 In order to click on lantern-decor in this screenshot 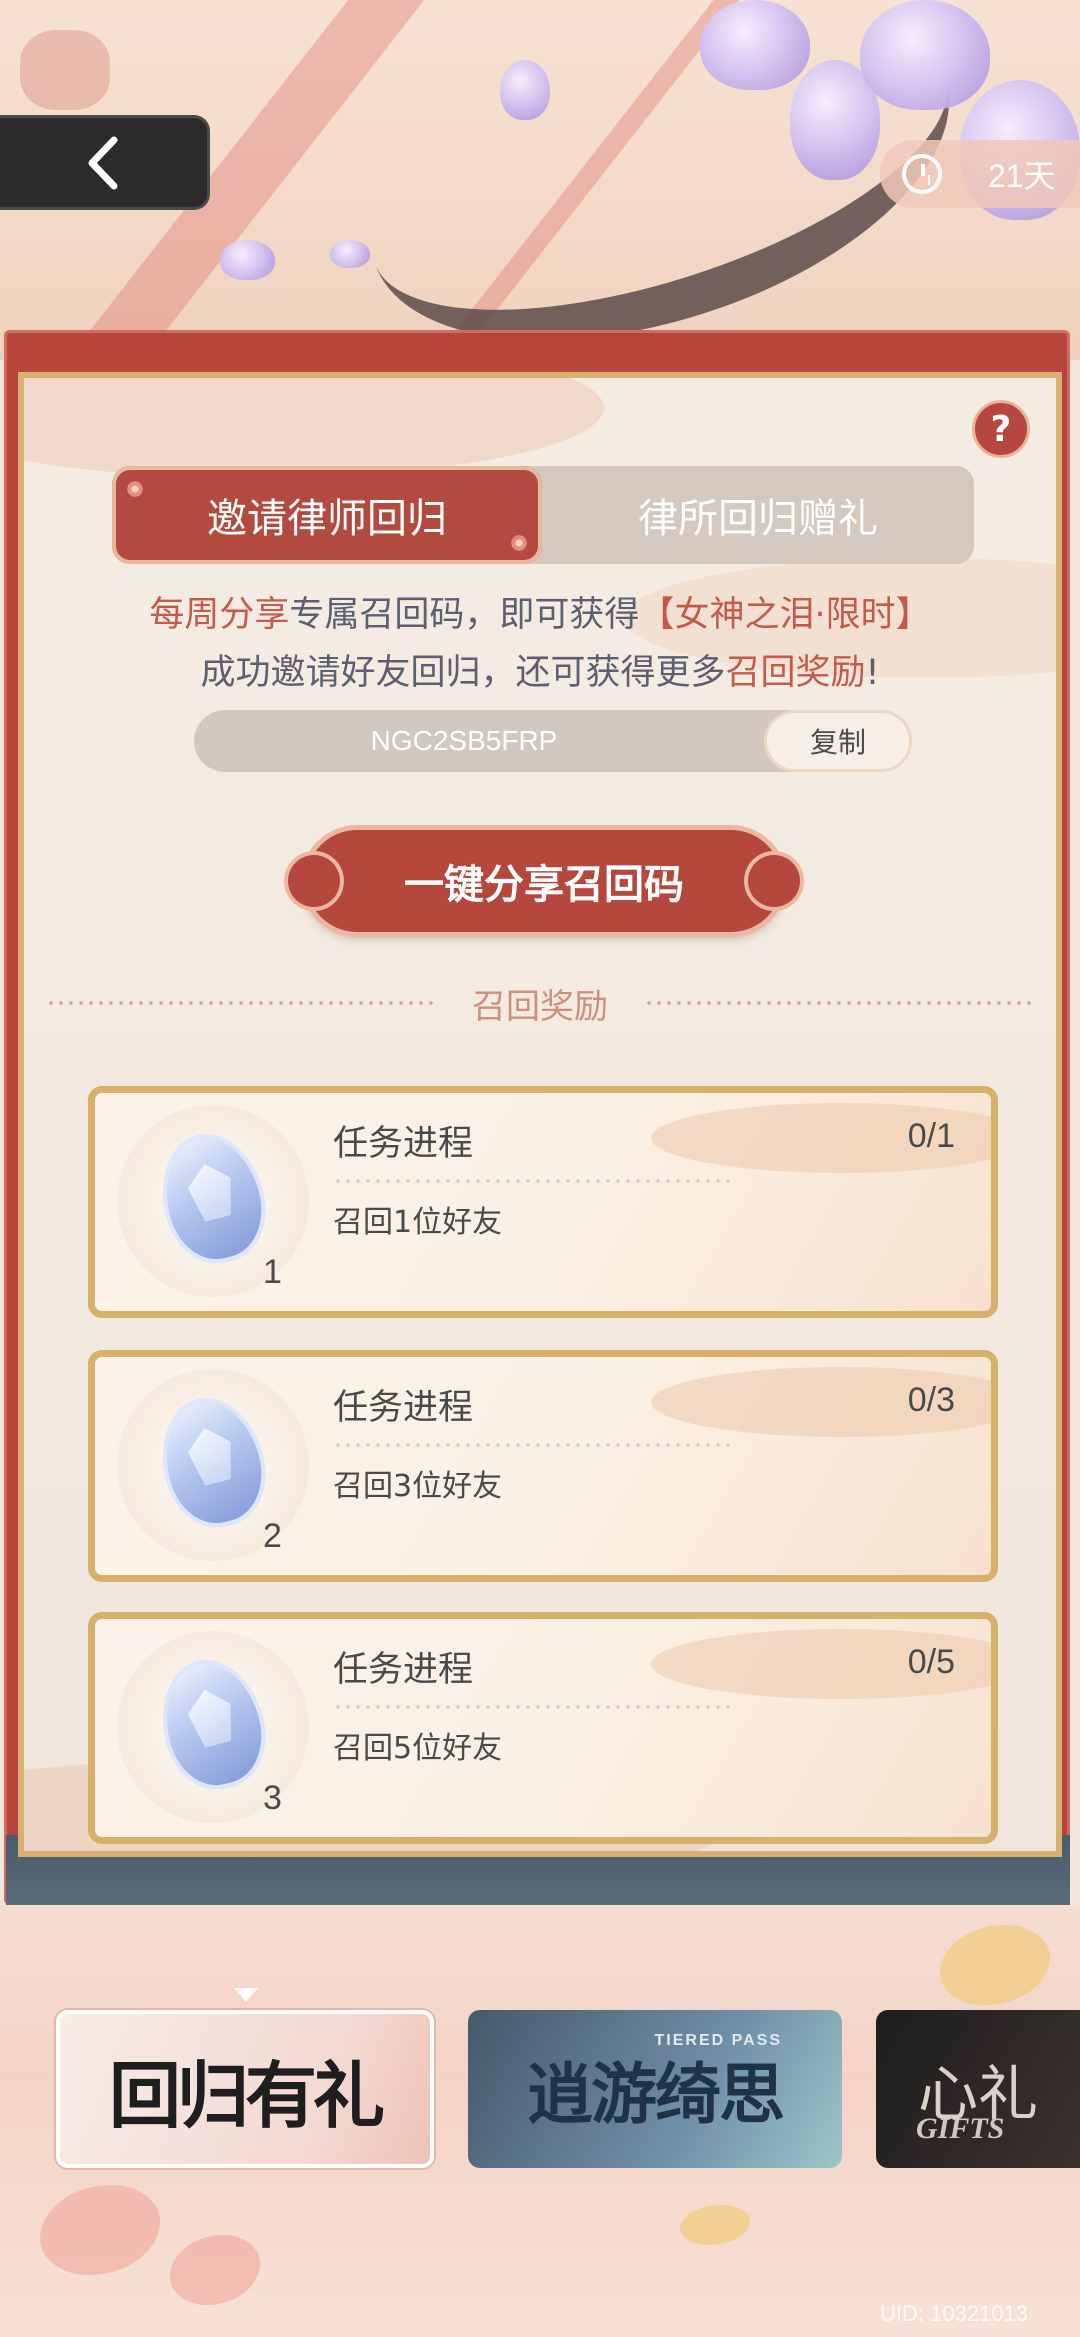, I will do `click(65, 70)`.